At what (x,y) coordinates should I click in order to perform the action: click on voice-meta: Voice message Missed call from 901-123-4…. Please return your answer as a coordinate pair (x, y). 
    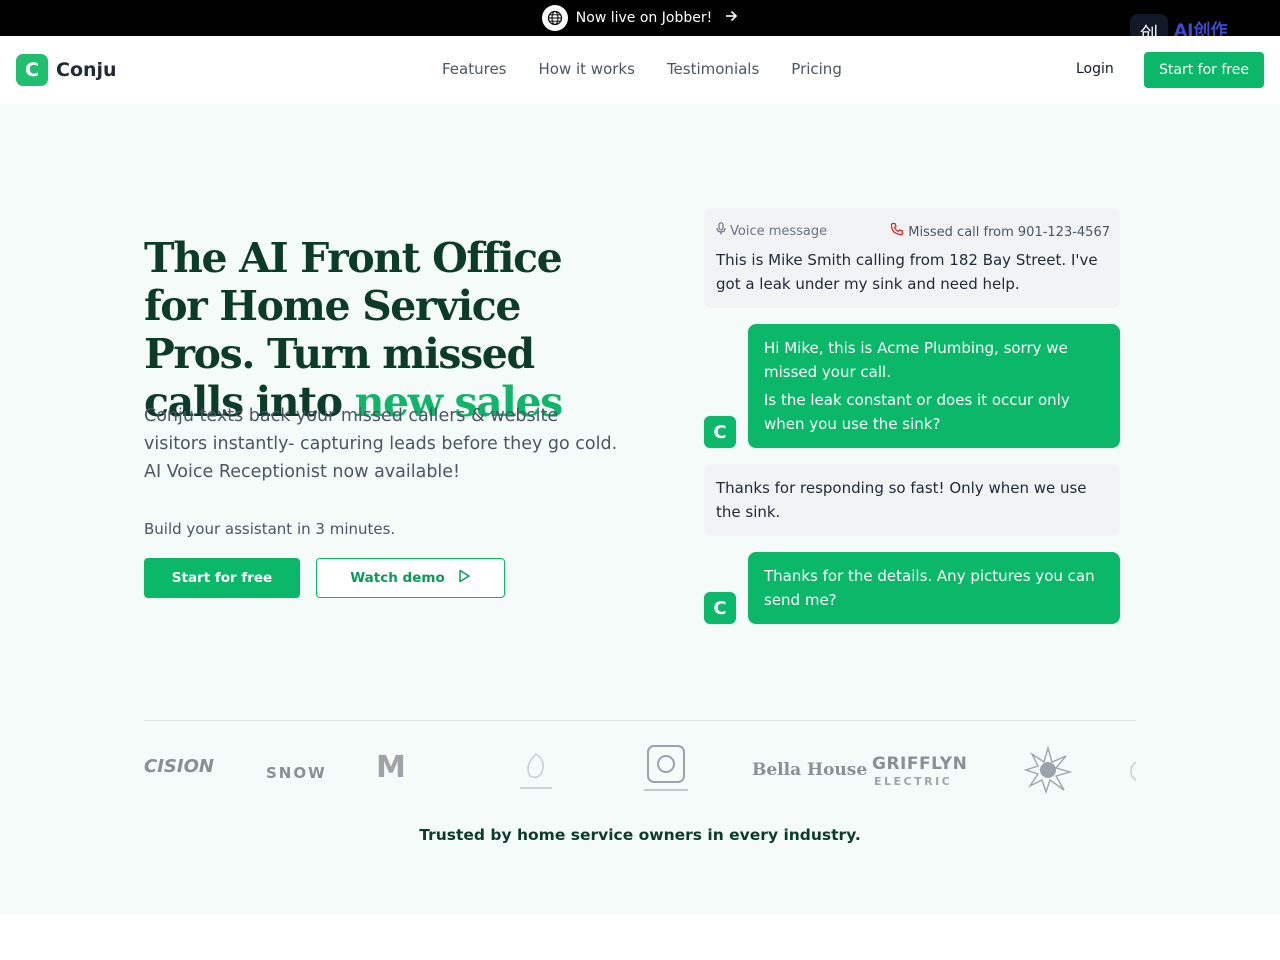
    Looking at the image, I should click on (913, 231).